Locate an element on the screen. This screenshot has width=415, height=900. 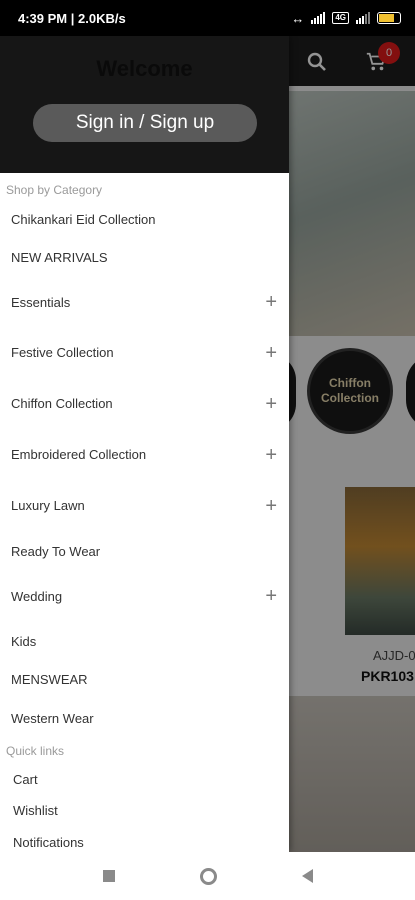
status-time-speed: 4:39 PM | 2.0KB/s is located at coordinates (72, 18).